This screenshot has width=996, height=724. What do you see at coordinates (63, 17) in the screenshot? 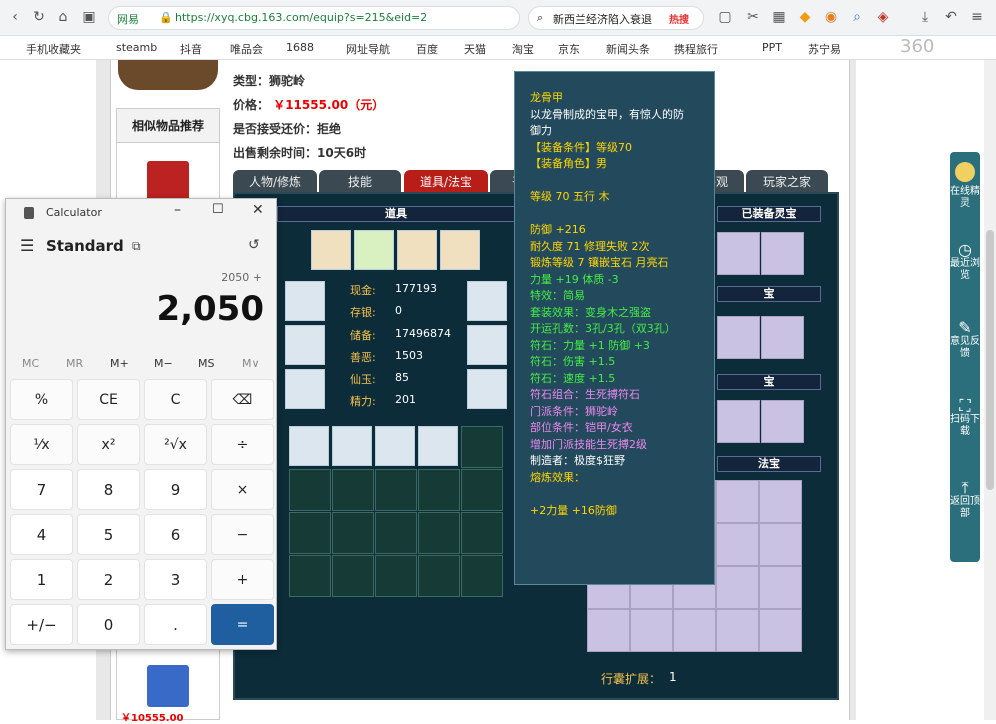
I see `home-icon: ⌂` at bounding box center [63, 17].